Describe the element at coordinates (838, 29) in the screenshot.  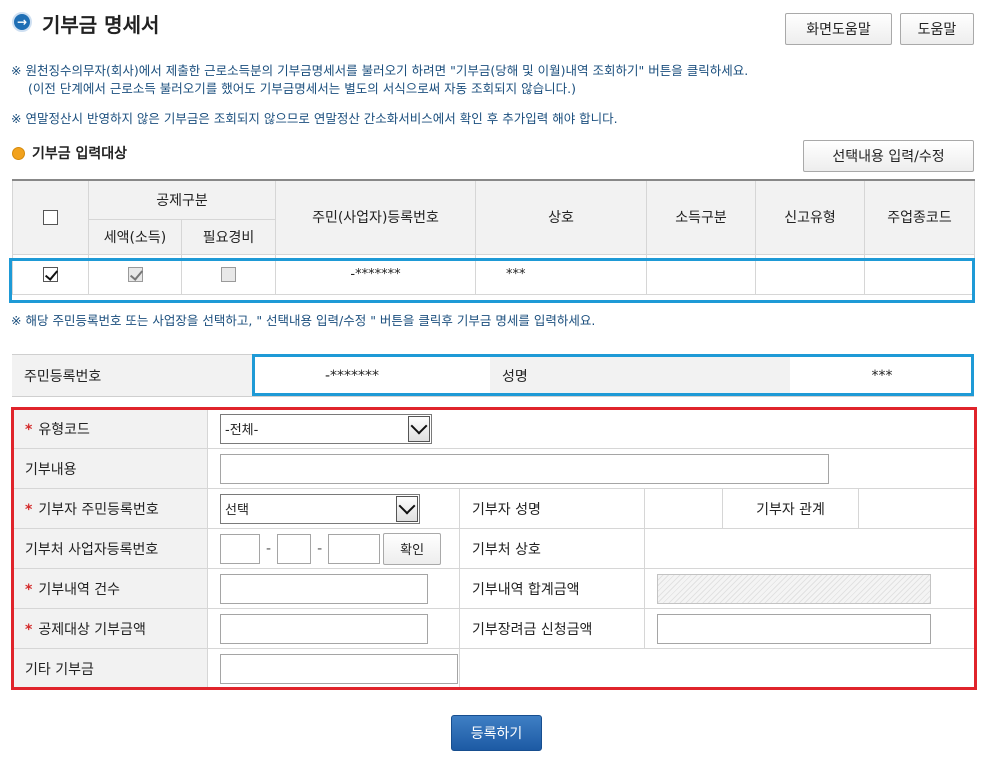
I see `screen-help-button: 화면도움말` at that location.